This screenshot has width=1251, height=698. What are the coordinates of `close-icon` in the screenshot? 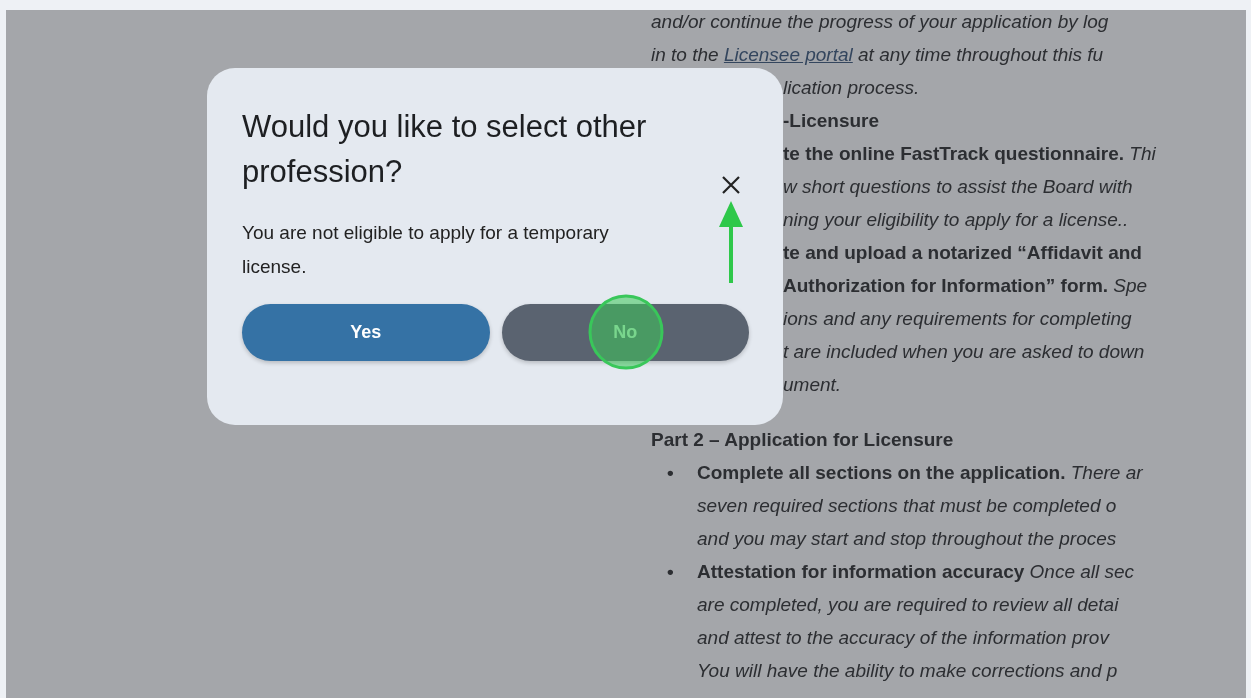 It's located at (731, 185).